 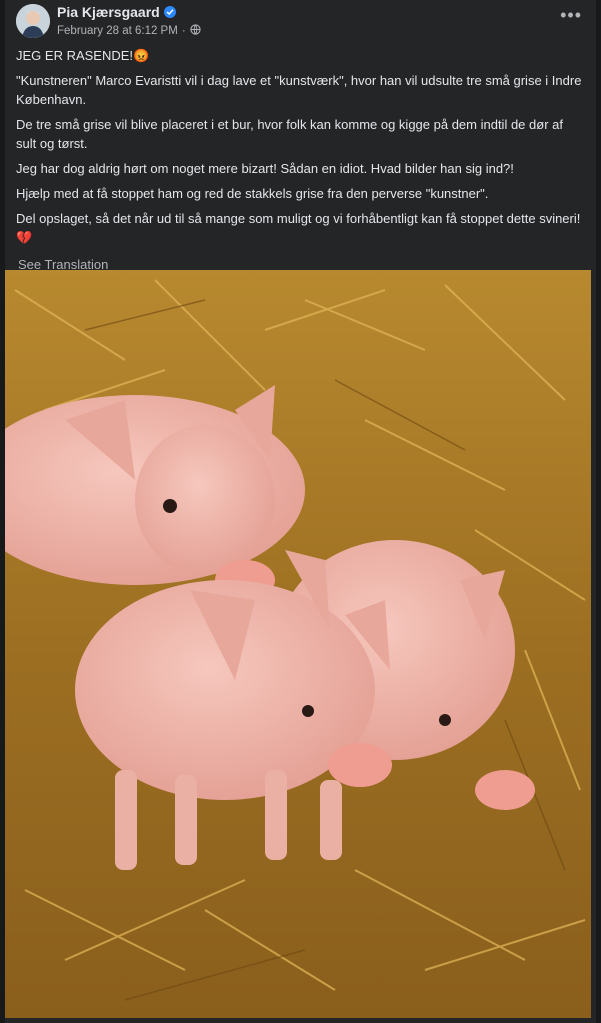 I want to click on author-name-text: Pia Kjærsgaard, so click(x=108, y=12).